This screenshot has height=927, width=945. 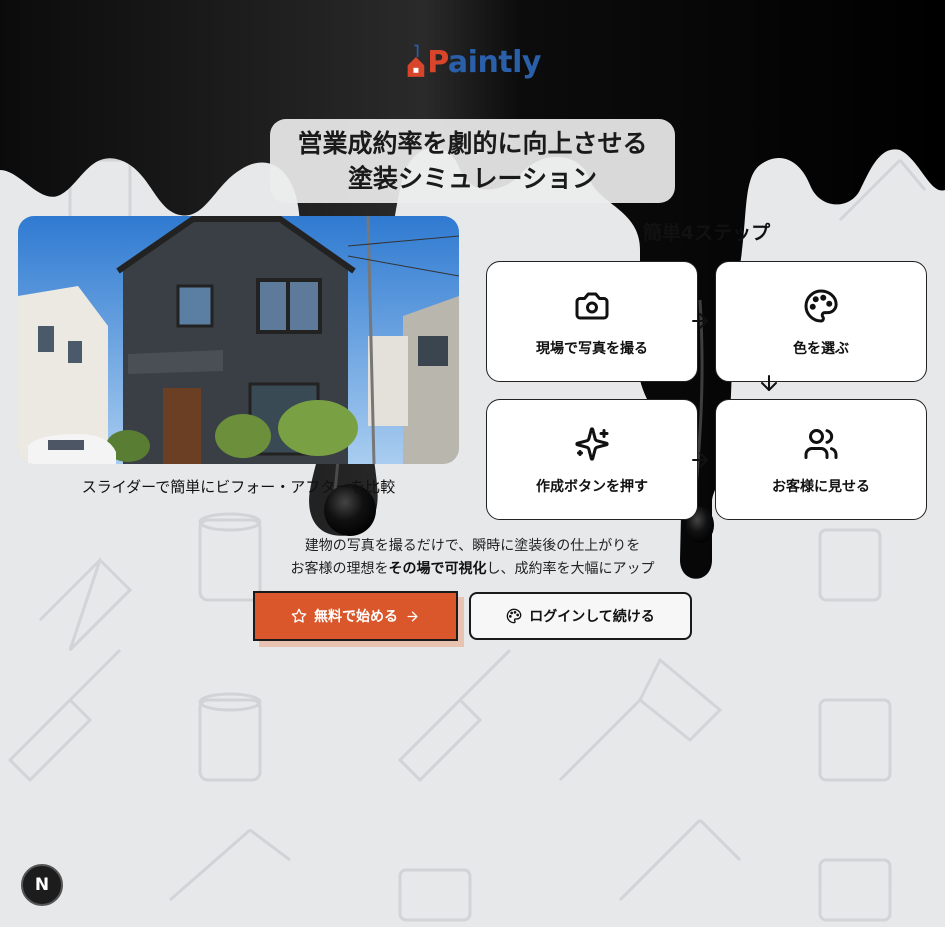 What do you see at coordinates (769, 383) in the screenshot?
I see `arrow-down-icon` at bounding box center [769, 383].